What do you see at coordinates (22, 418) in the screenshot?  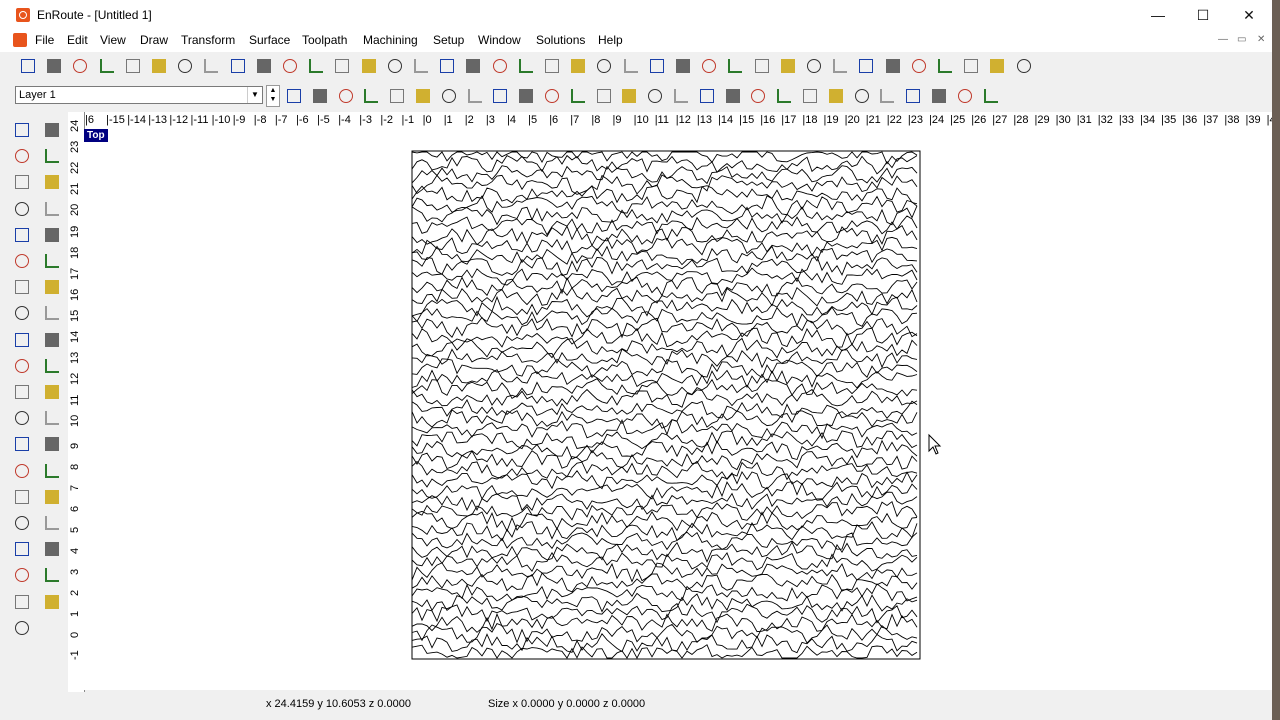 I see `point-tool` at bounding box center [22, 418].